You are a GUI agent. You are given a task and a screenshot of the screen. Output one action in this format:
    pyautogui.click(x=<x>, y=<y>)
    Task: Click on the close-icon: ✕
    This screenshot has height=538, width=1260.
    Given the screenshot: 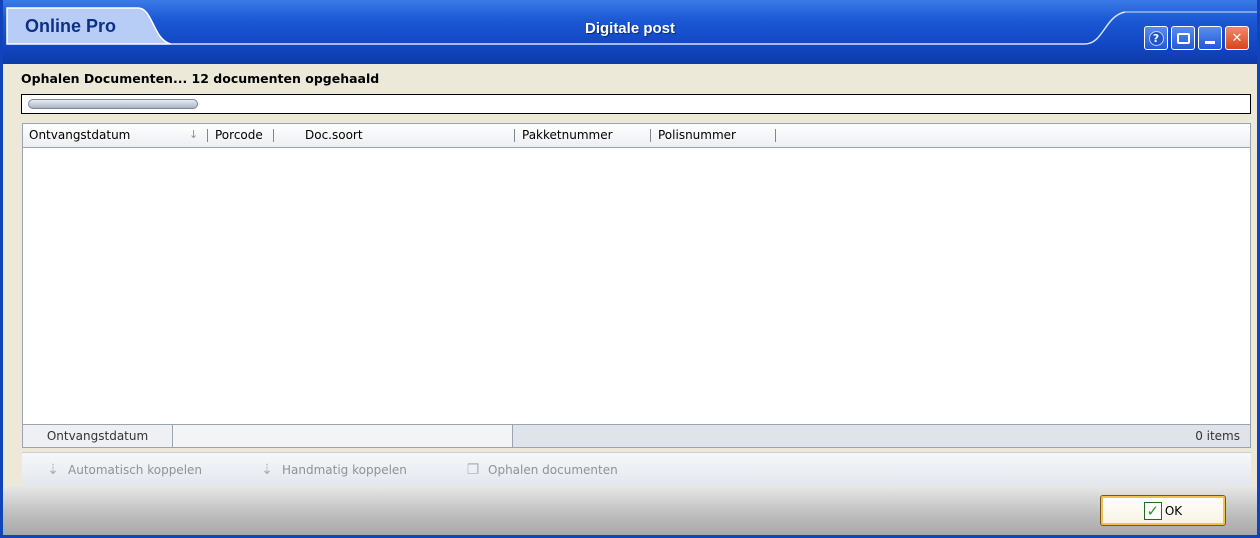 What is the action you would take?
    pyautogui.click(x=1237, y=38)
    